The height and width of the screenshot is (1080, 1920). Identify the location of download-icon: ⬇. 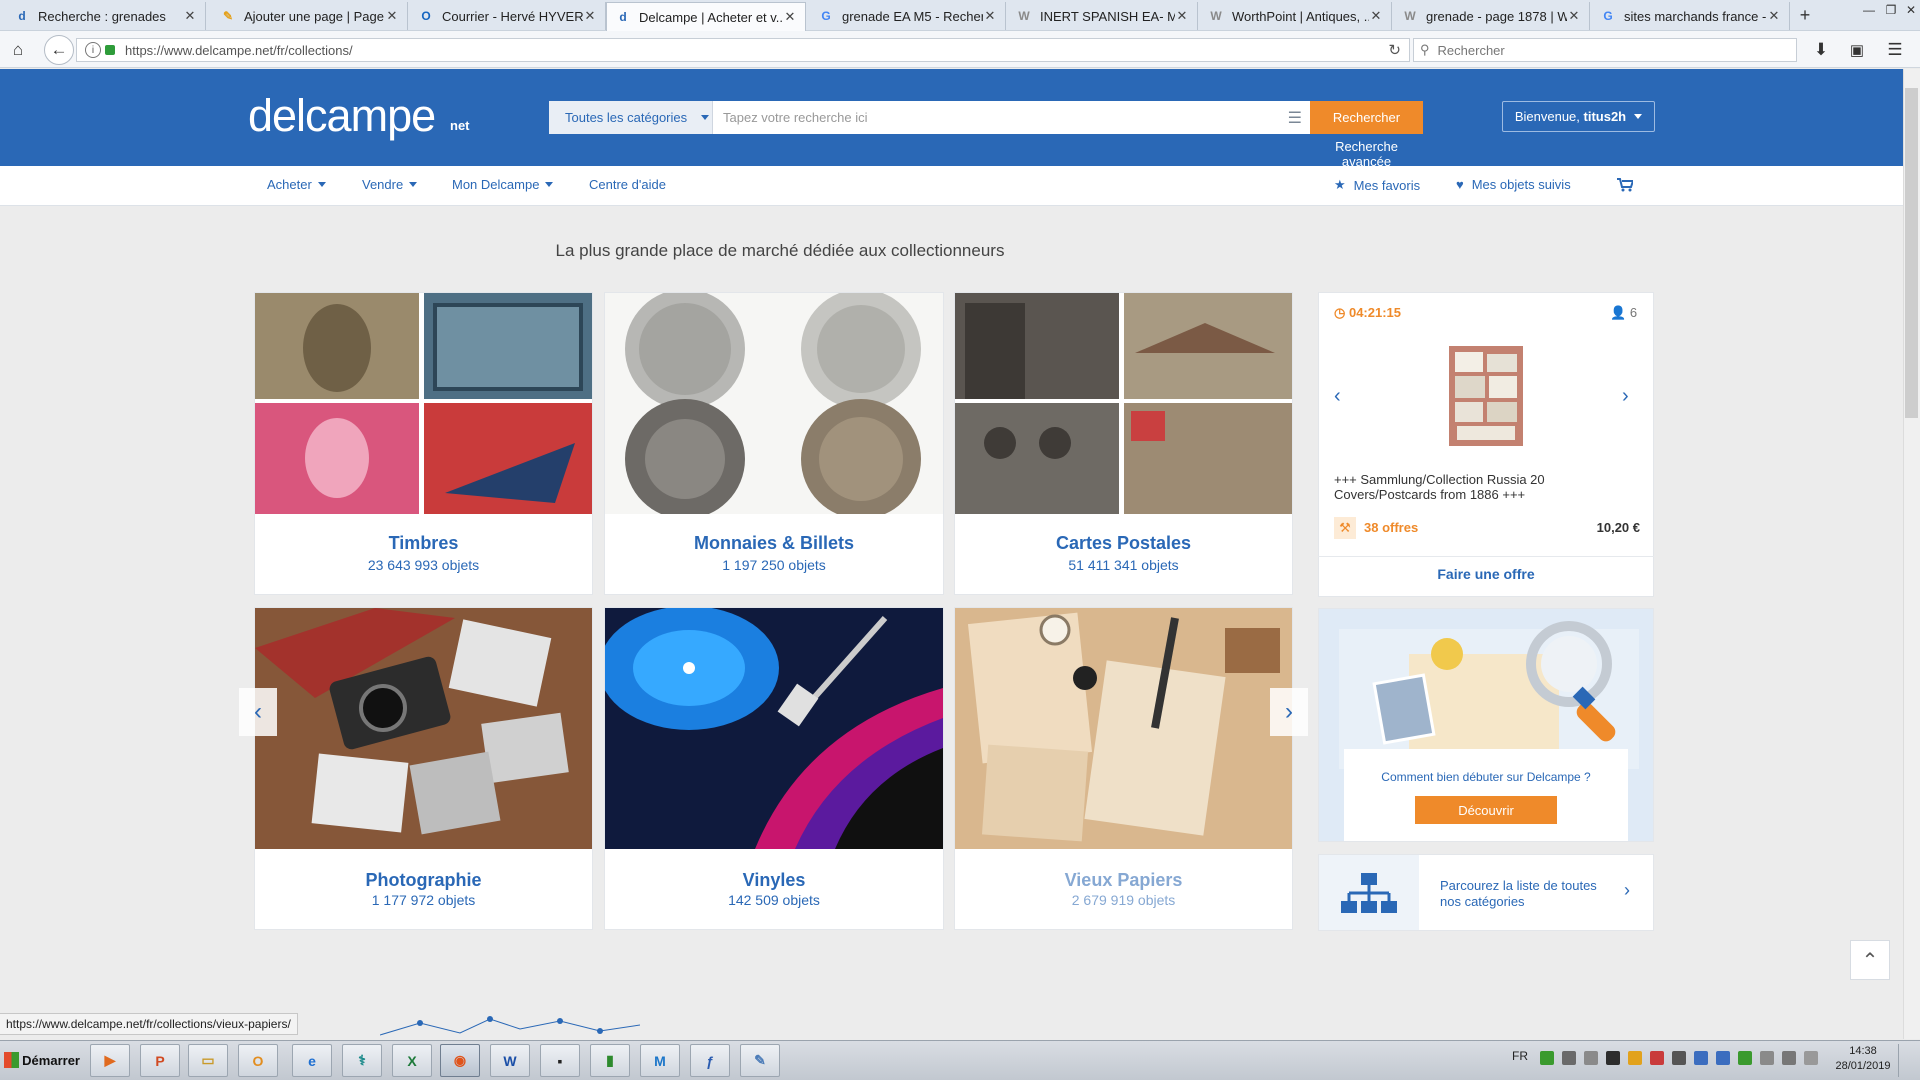
(1821, 50).